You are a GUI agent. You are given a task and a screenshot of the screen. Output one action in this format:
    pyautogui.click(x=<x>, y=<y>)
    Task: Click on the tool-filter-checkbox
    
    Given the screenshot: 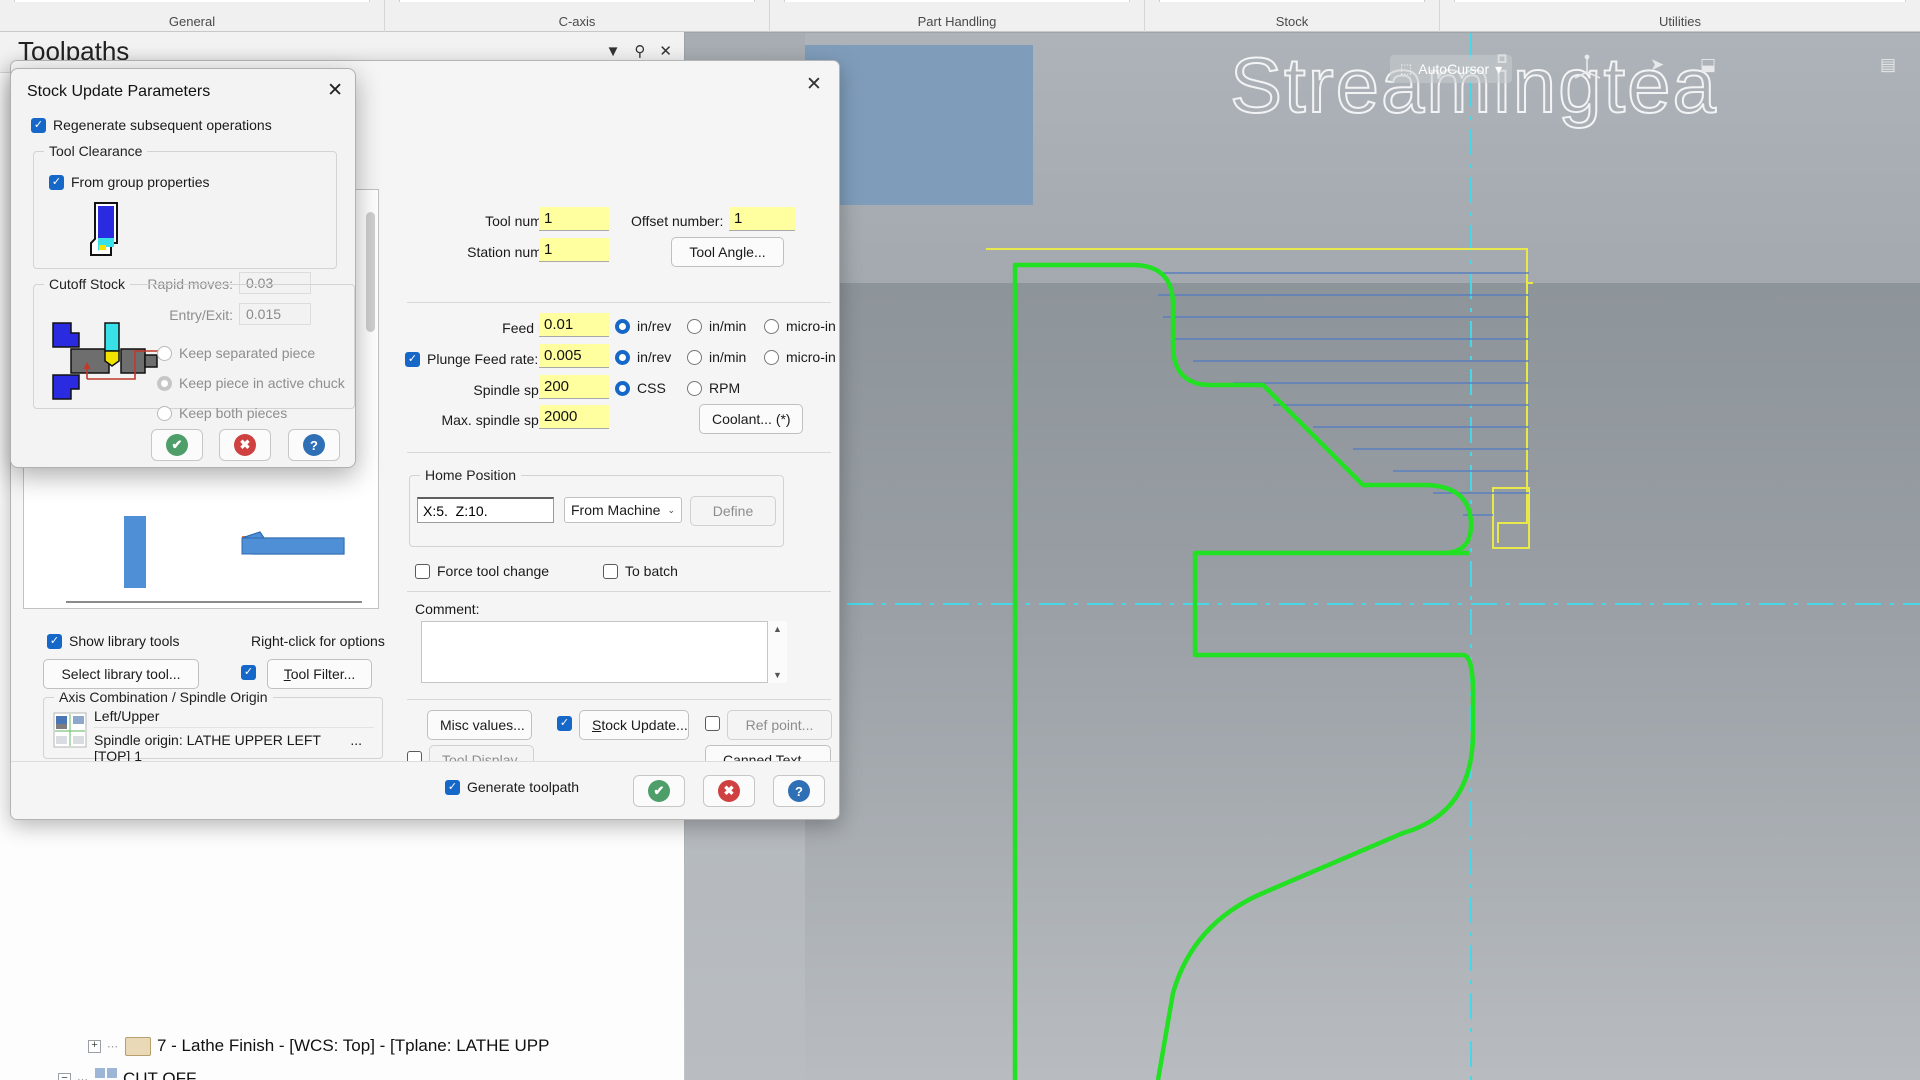 What is the action you would take?
    pyautogui.click(x=248, y=672)
    